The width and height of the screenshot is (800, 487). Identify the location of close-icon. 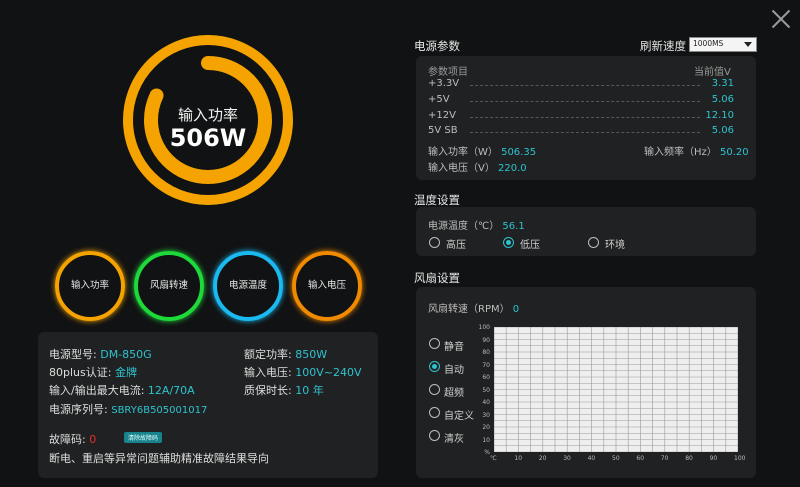
(781, 19).